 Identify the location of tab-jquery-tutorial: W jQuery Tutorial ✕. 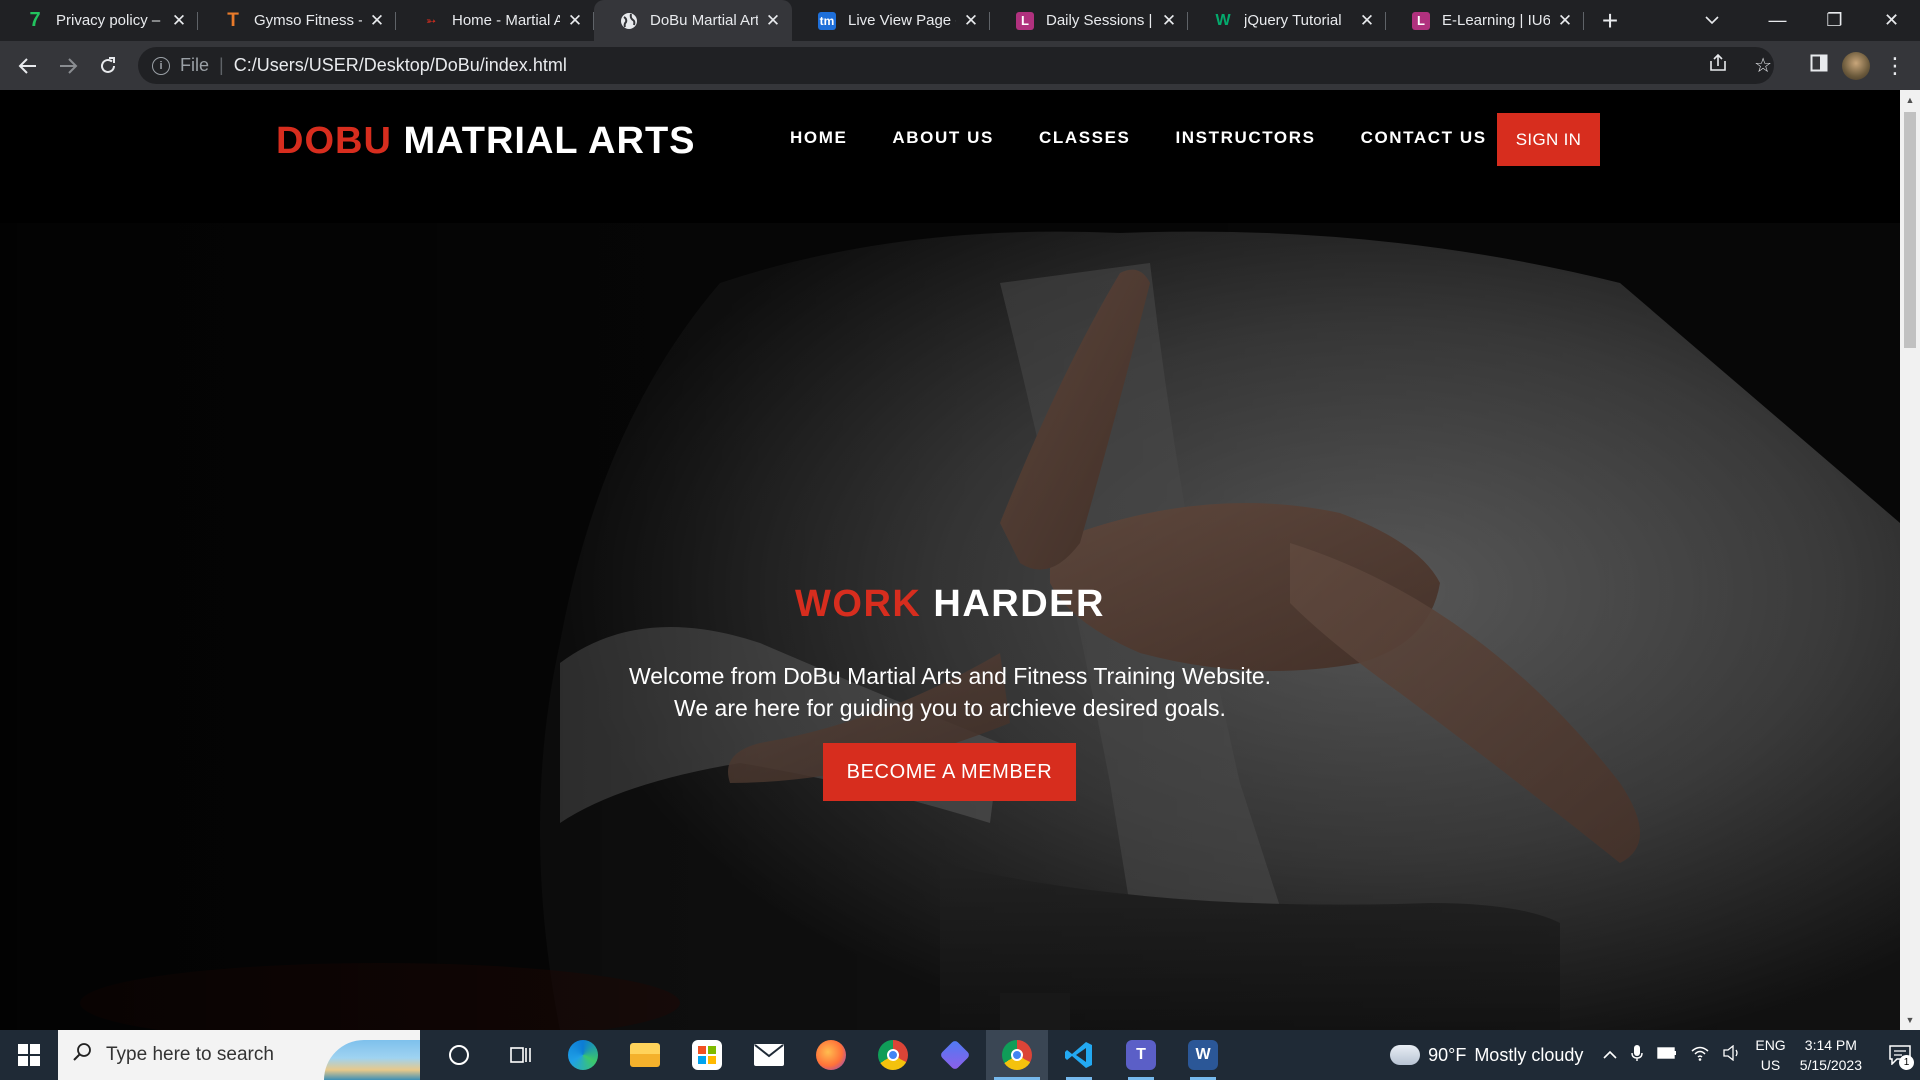
(1287, 20).